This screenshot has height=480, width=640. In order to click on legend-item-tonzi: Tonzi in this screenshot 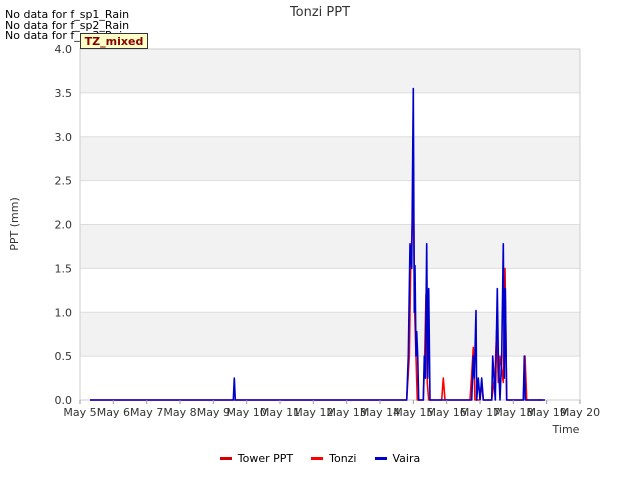, I will do `click(334, 458)`.